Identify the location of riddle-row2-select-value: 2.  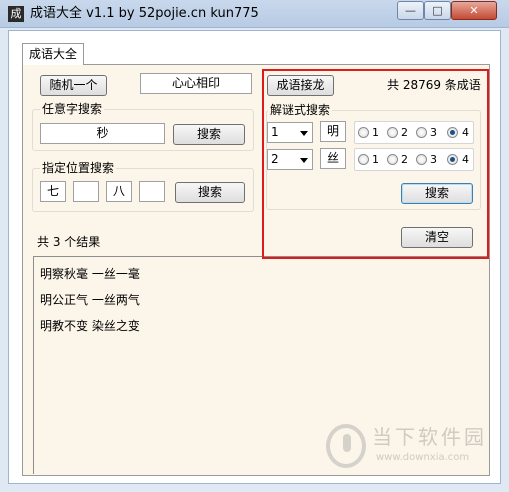
(275, 159).